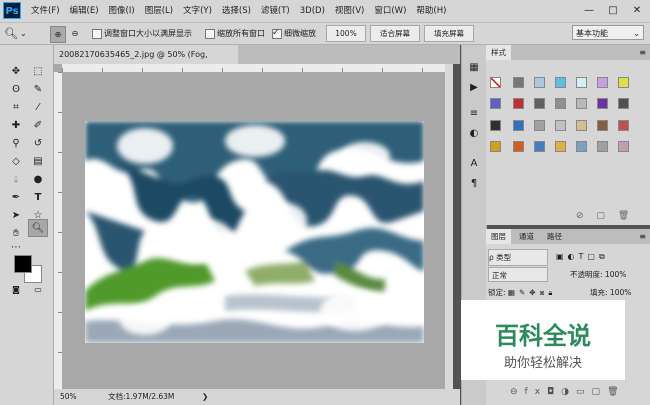 The width and height of the screenshot is (650, 405). I want to click on new-layer-icon: ▢, so click(600, 392).